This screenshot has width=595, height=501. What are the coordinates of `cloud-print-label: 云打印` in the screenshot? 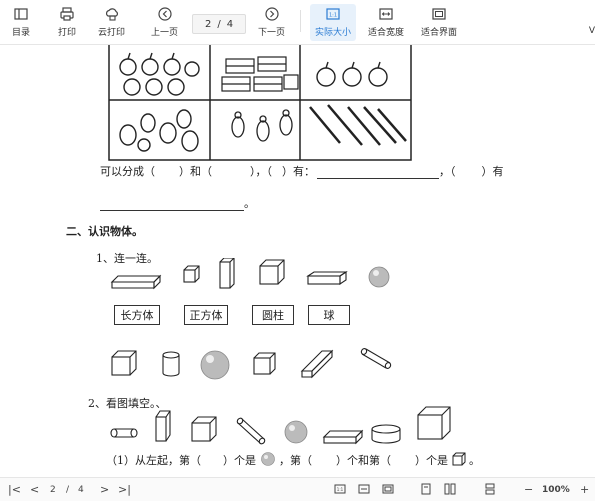 It's located at (112, 33).